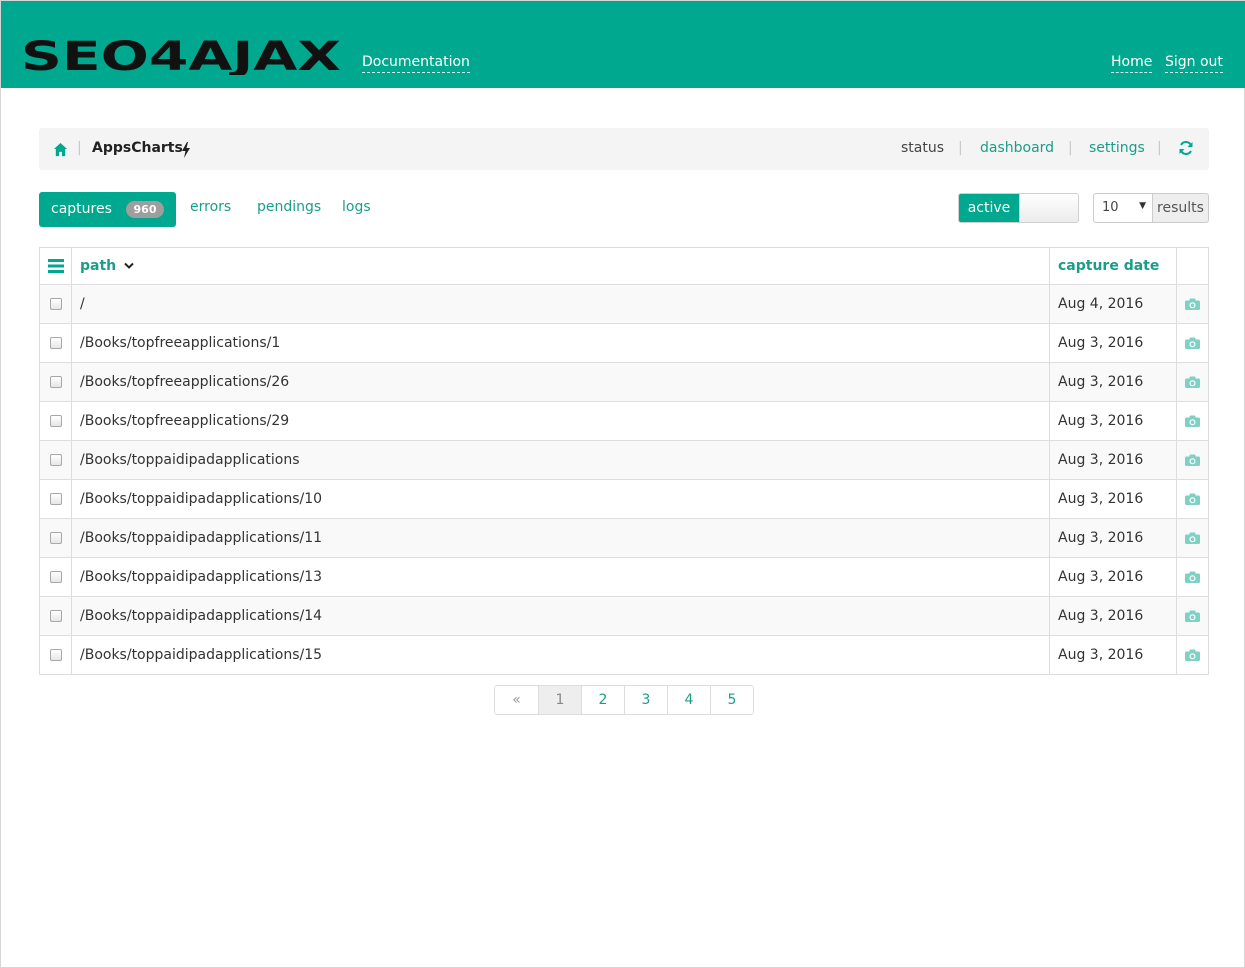 Image resolution: width=1245 pixels, height=968 pixels. I want to click on select-all-cell, so click(55, 266).